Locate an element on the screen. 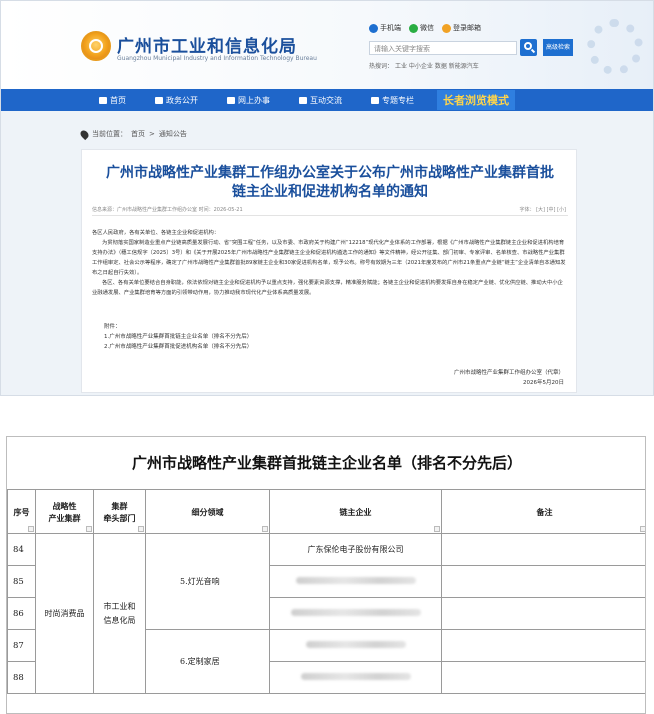 The width and height of the screenshot is (654, 714). row-number: 87 is located at coordinates (21, 645).